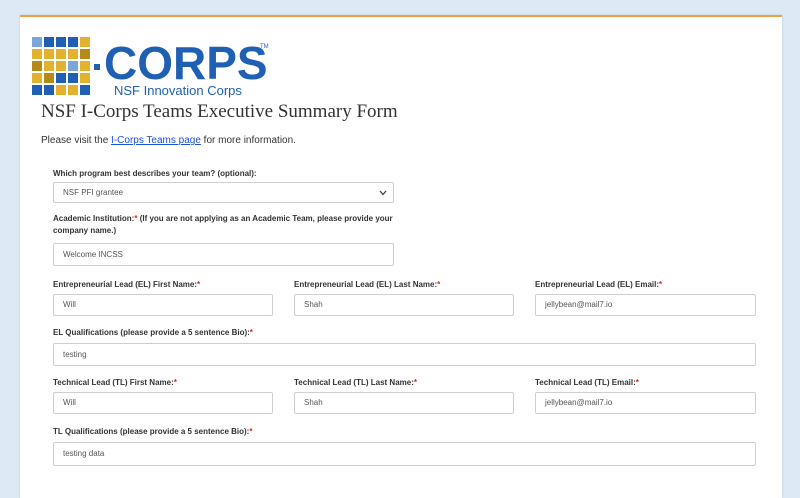 The width and height of the screenshot is (800, 498). I want to click on tl-last-name-label-text: Technical Lead (TL) Last Name:, so click(354, 382).